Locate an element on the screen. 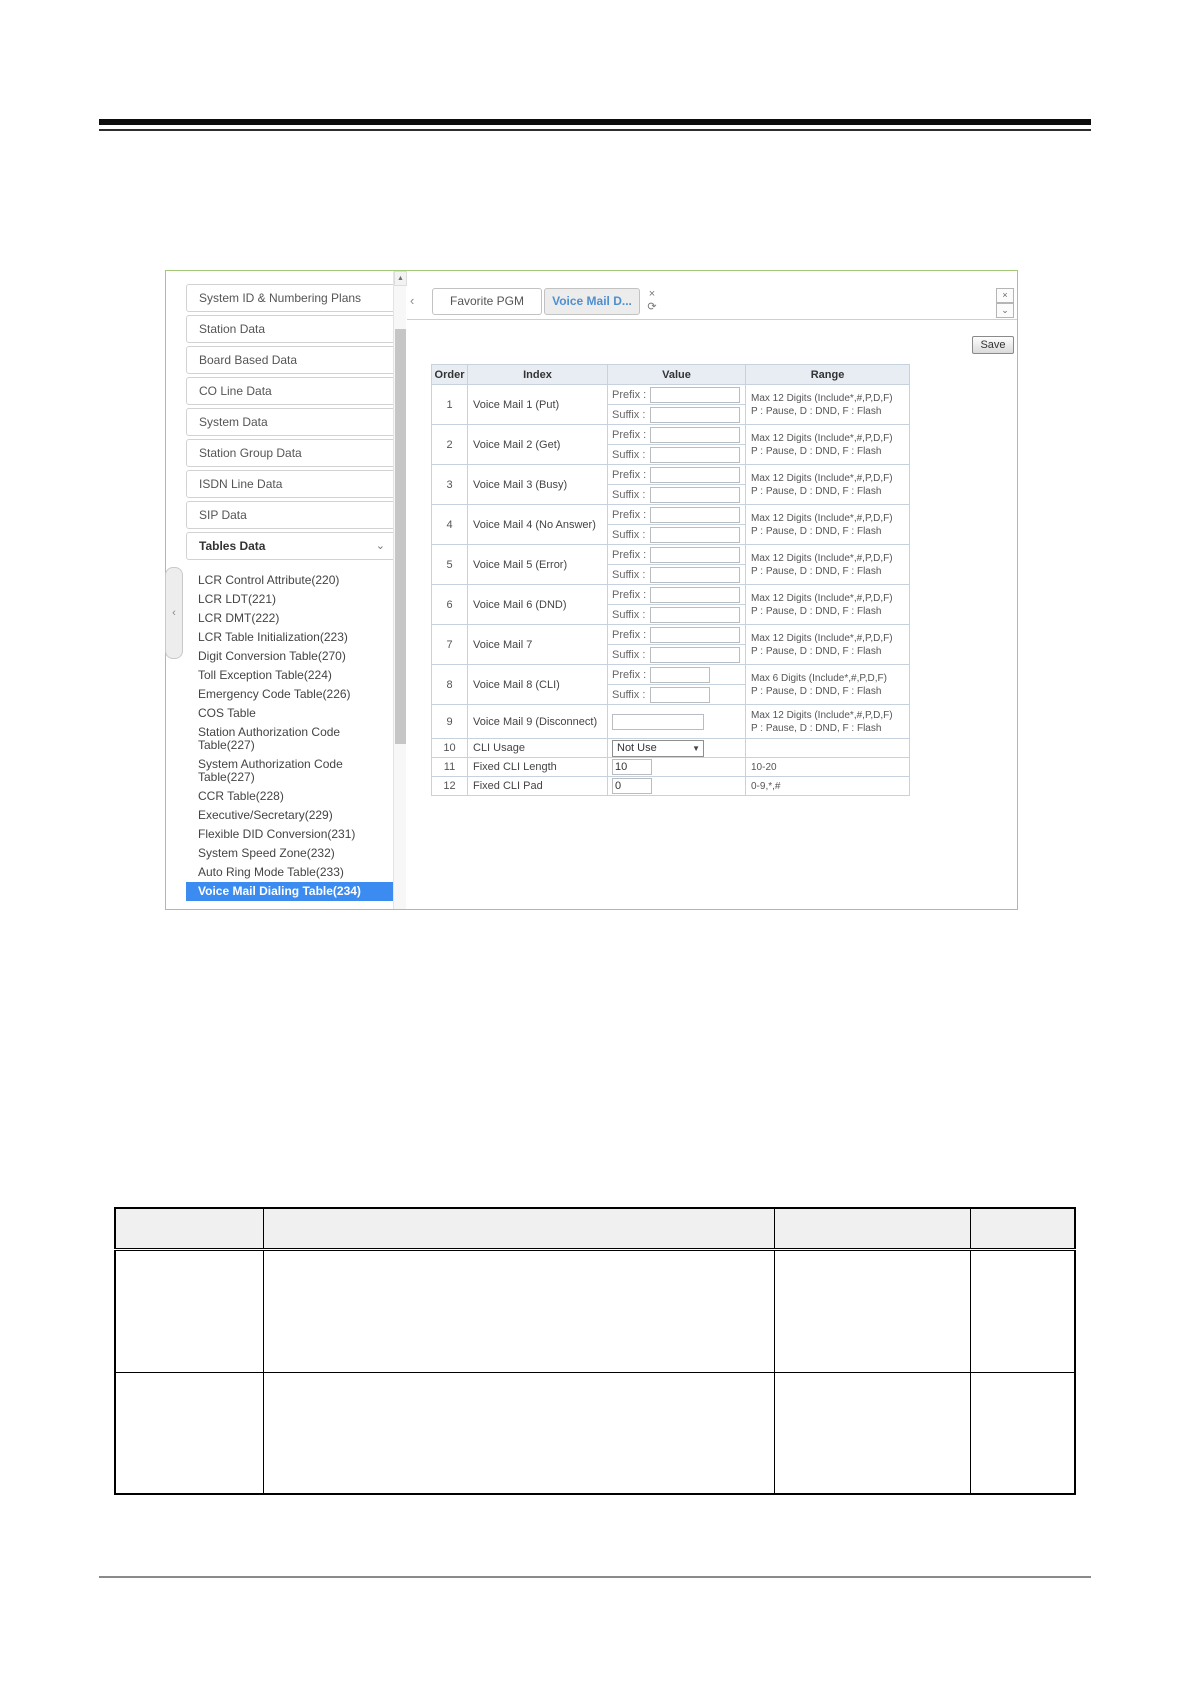 This screenshot has width=1191, height=1684. voice-mail-4-no-answer--prefix-input is located at coordinates (695, 514).